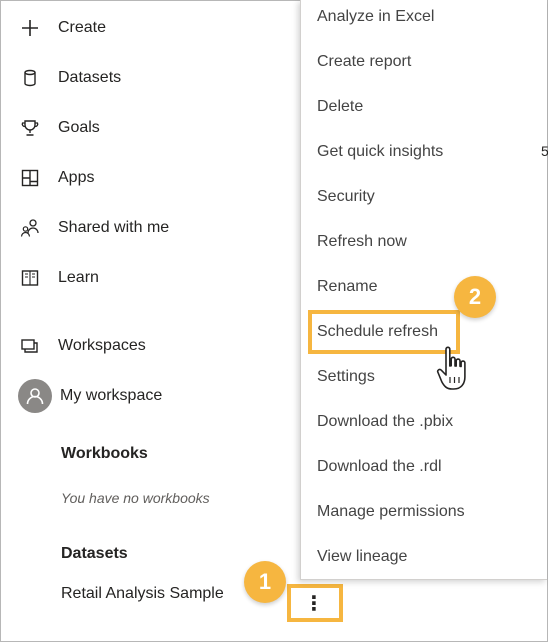  I want to click on menu-item-download-pbix: Download the .pbix, so click(385, 422).